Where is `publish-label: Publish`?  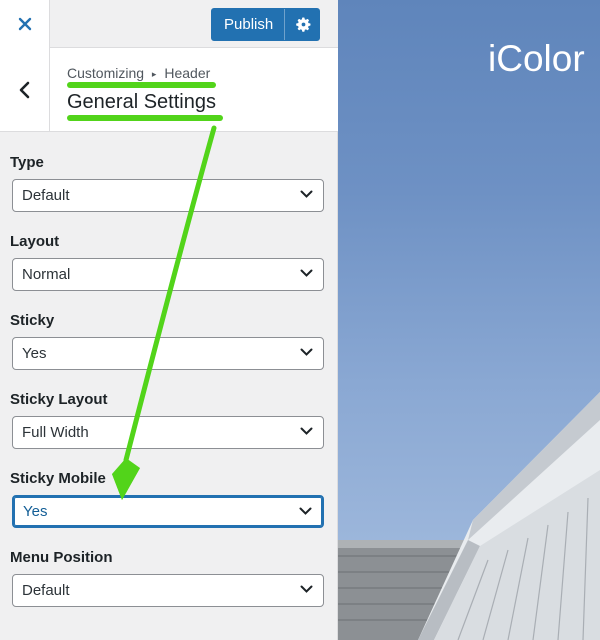 publish-label: Publish is located at coordinates (249, 24).